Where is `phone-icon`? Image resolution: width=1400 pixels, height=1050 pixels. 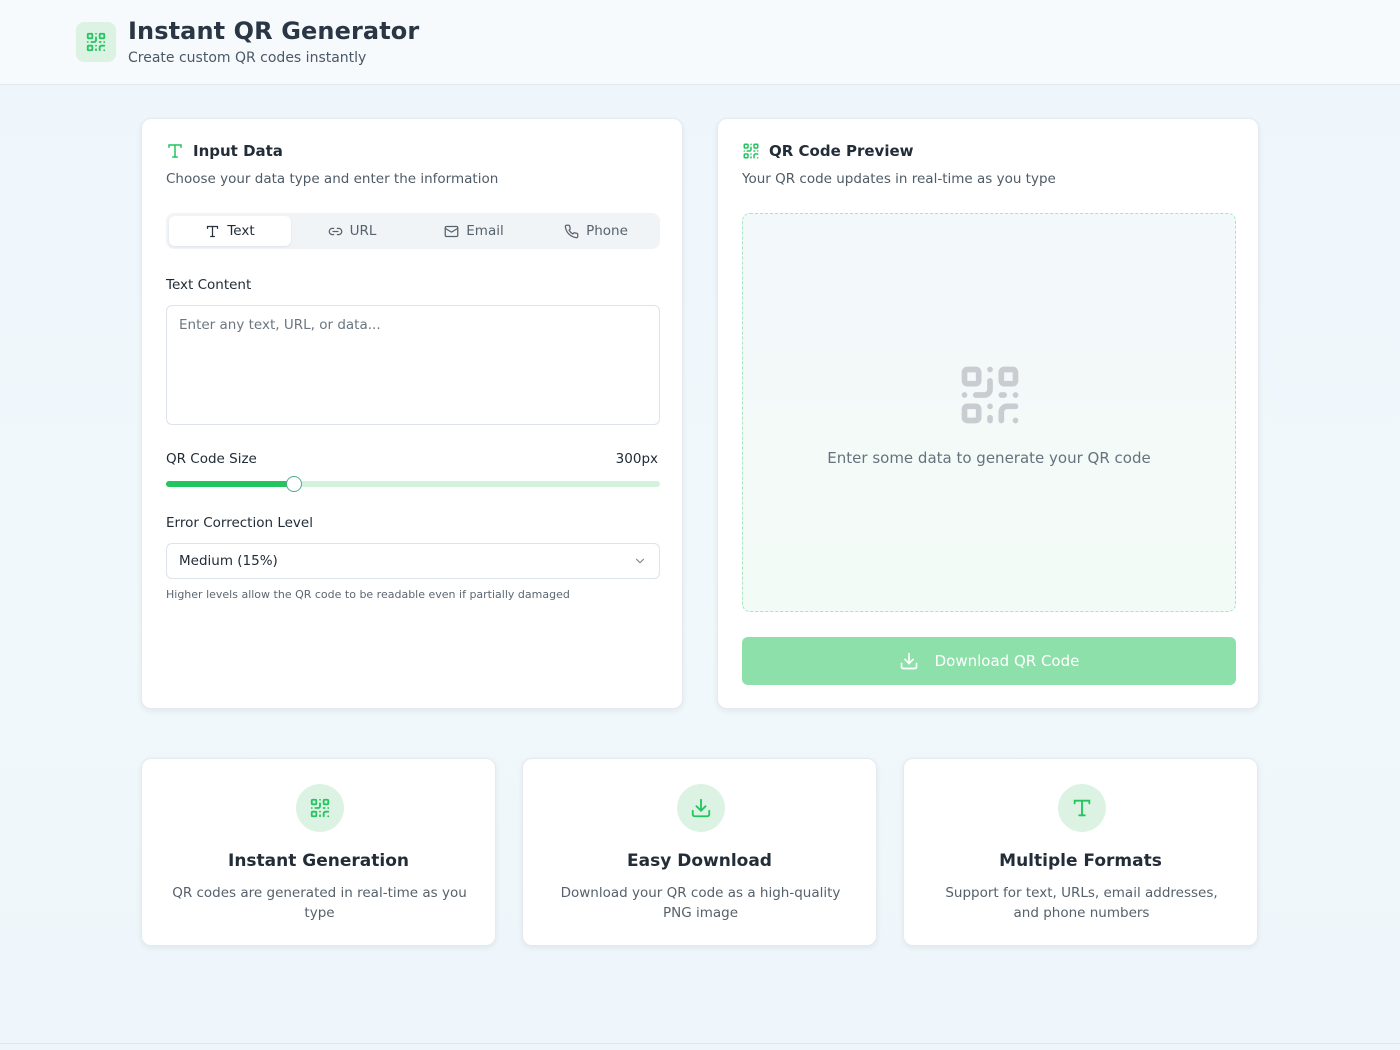 phone-icon is located at coordinates (571, 231).